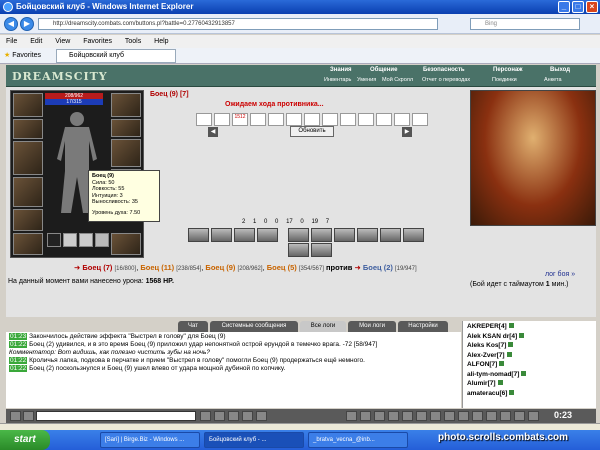 This screenshot has height=450, width=600. Describe the element at coordinates (28, 244) in the screenshot. I see `slot-pants` at that location.